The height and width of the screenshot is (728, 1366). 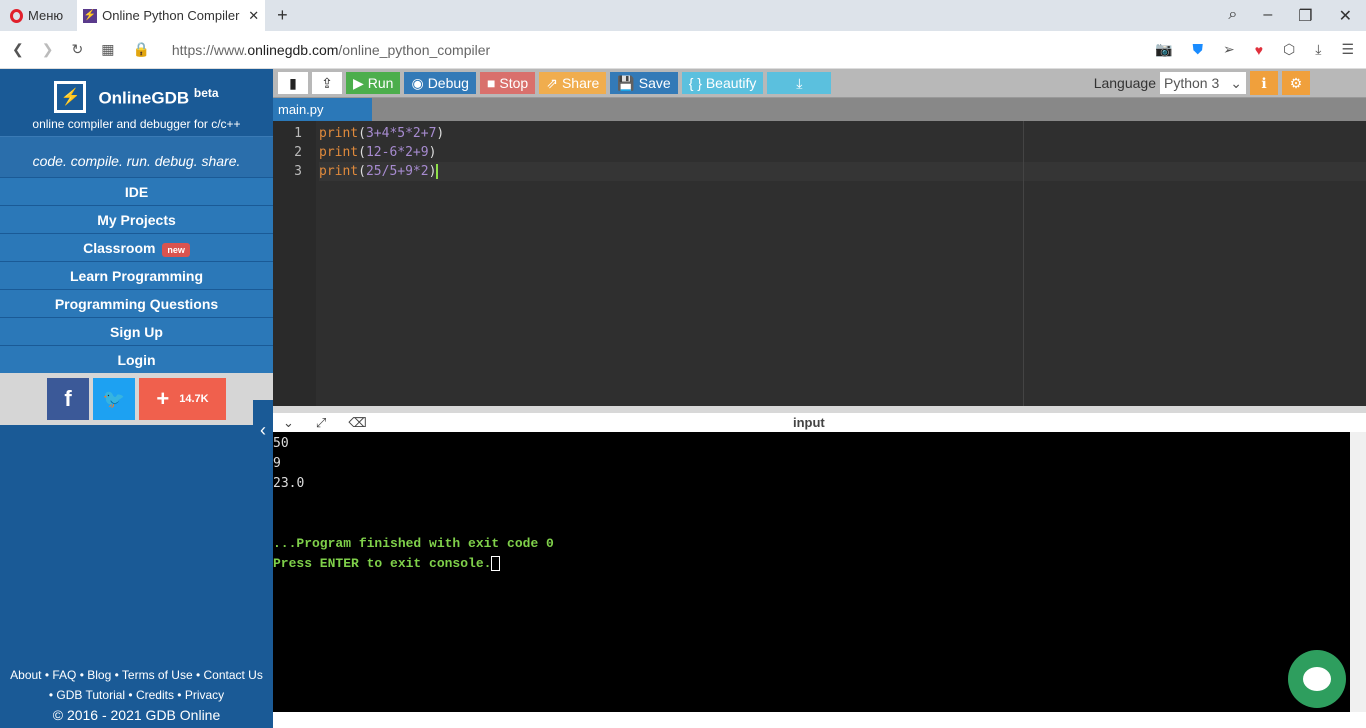 I want to click on minimize-icon: –, so click(x=1267, y=16).